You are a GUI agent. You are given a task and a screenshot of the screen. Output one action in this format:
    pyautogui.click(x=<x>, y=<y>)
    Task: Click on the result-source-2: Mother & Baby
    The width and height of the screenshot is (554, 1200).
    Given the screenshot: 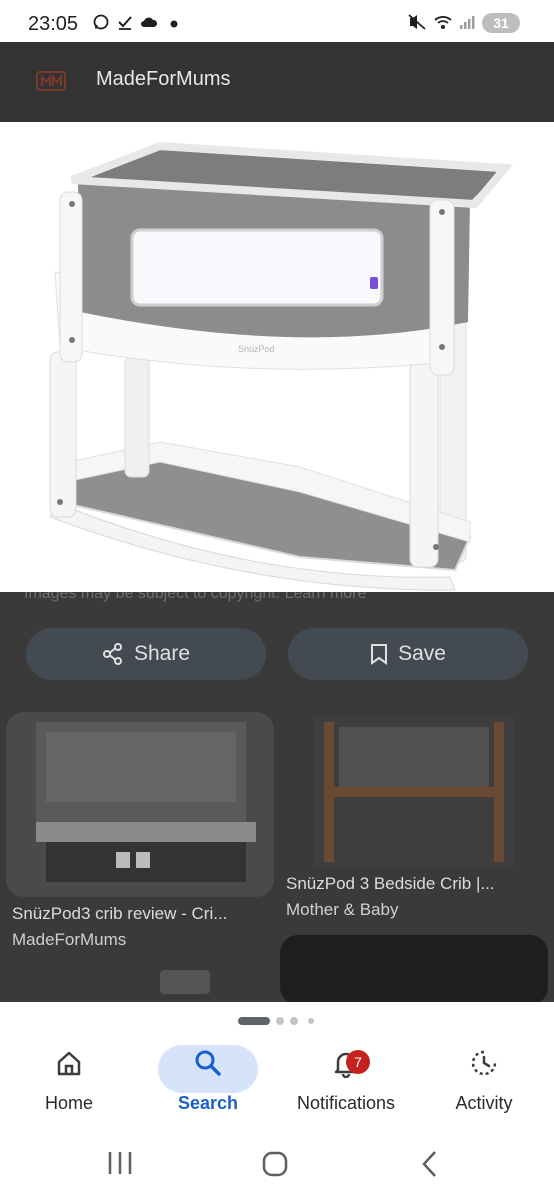 What is the action you would take?
    pyautogui.click(x=342, y=910)
    